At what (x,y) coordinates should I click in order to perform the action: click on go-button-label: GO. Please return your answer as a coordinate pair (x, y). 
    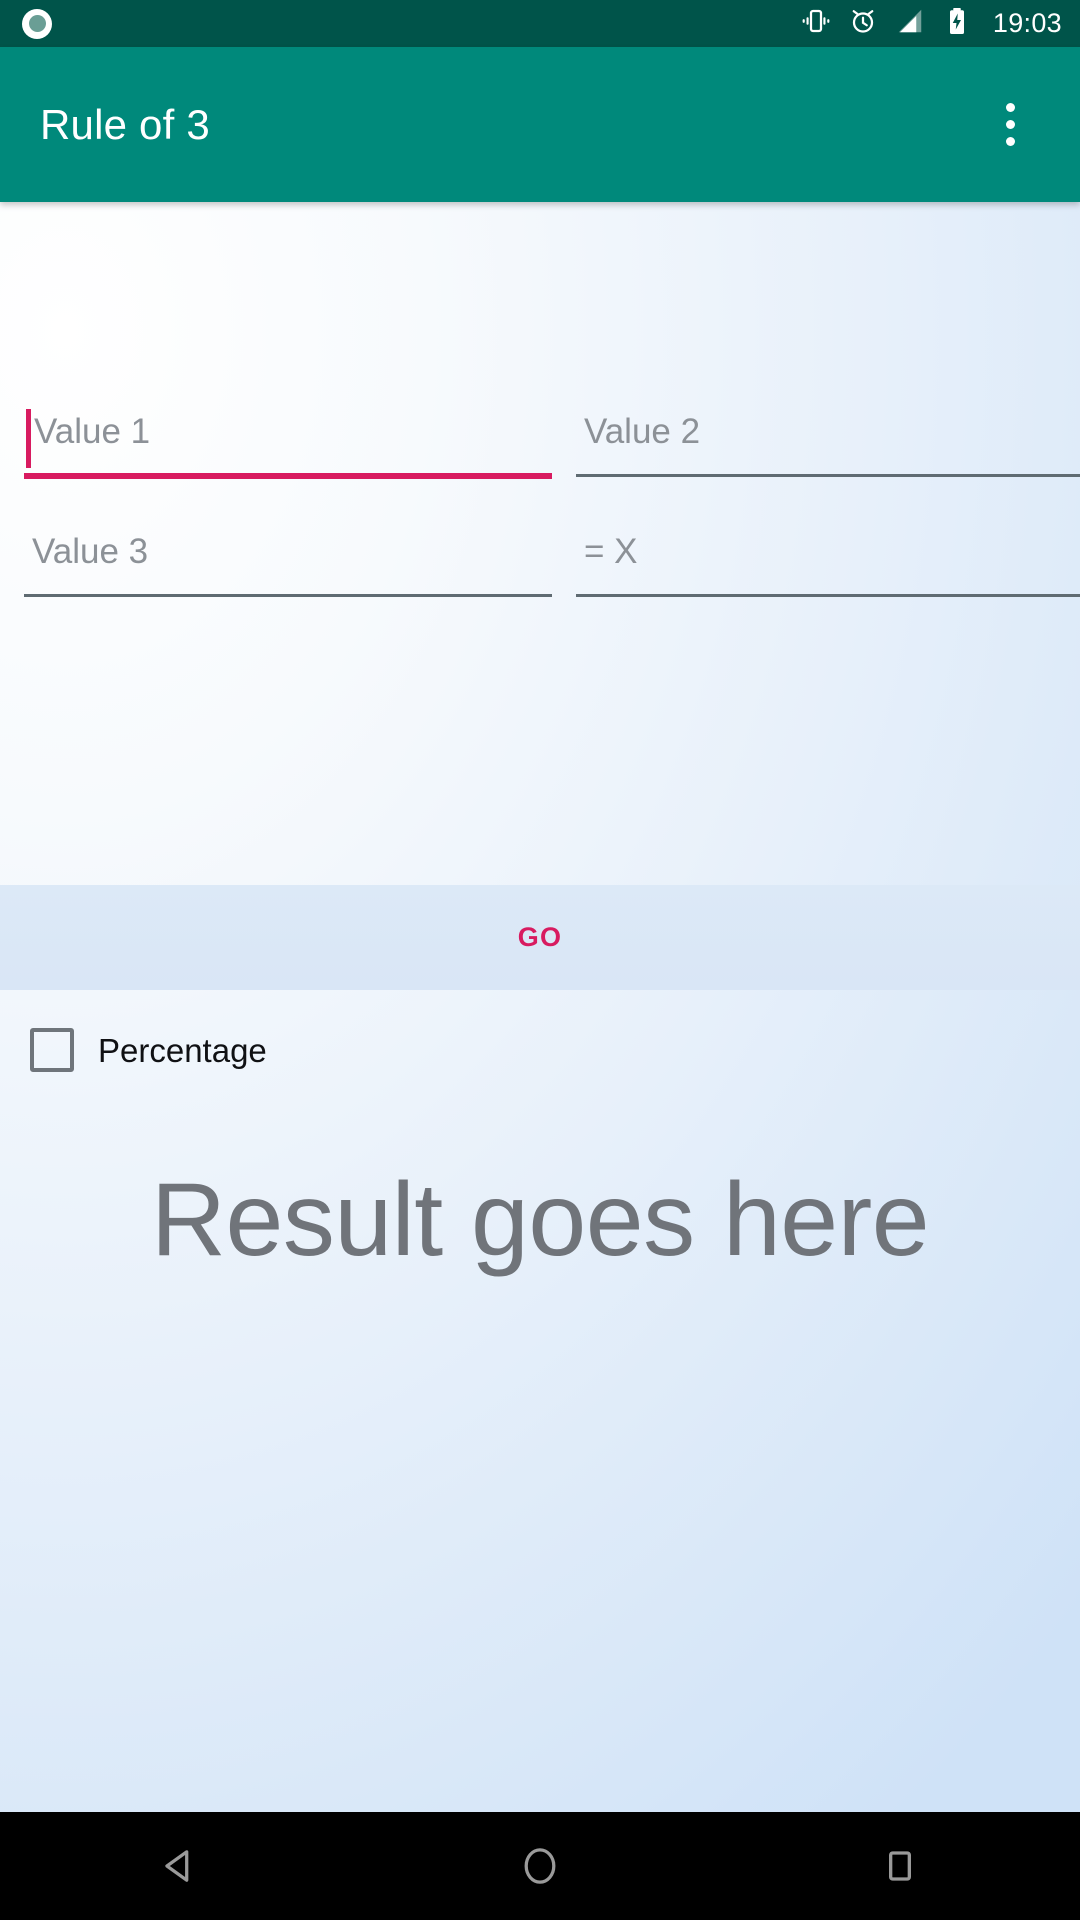
    Looking at the image, I should click on (540, 937).